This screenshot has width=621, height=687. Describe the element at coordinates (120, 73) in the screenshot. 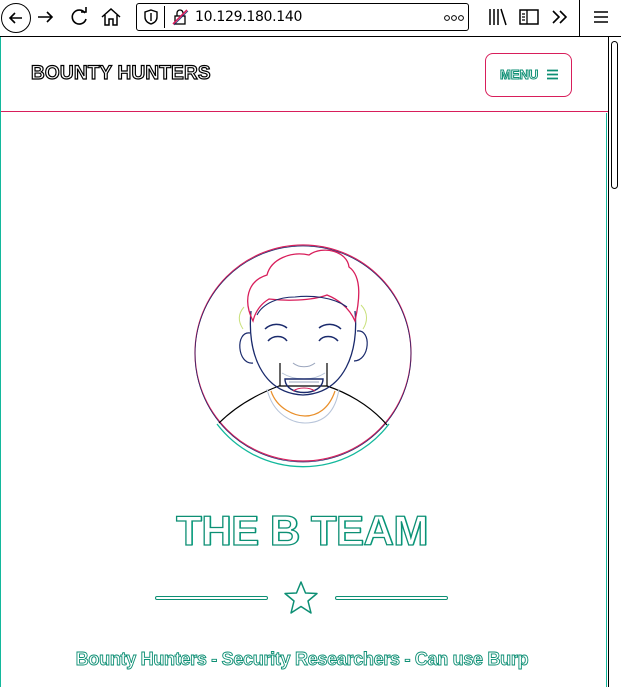

I see `brand-link: BOUNTY HUNTERS` at that location.